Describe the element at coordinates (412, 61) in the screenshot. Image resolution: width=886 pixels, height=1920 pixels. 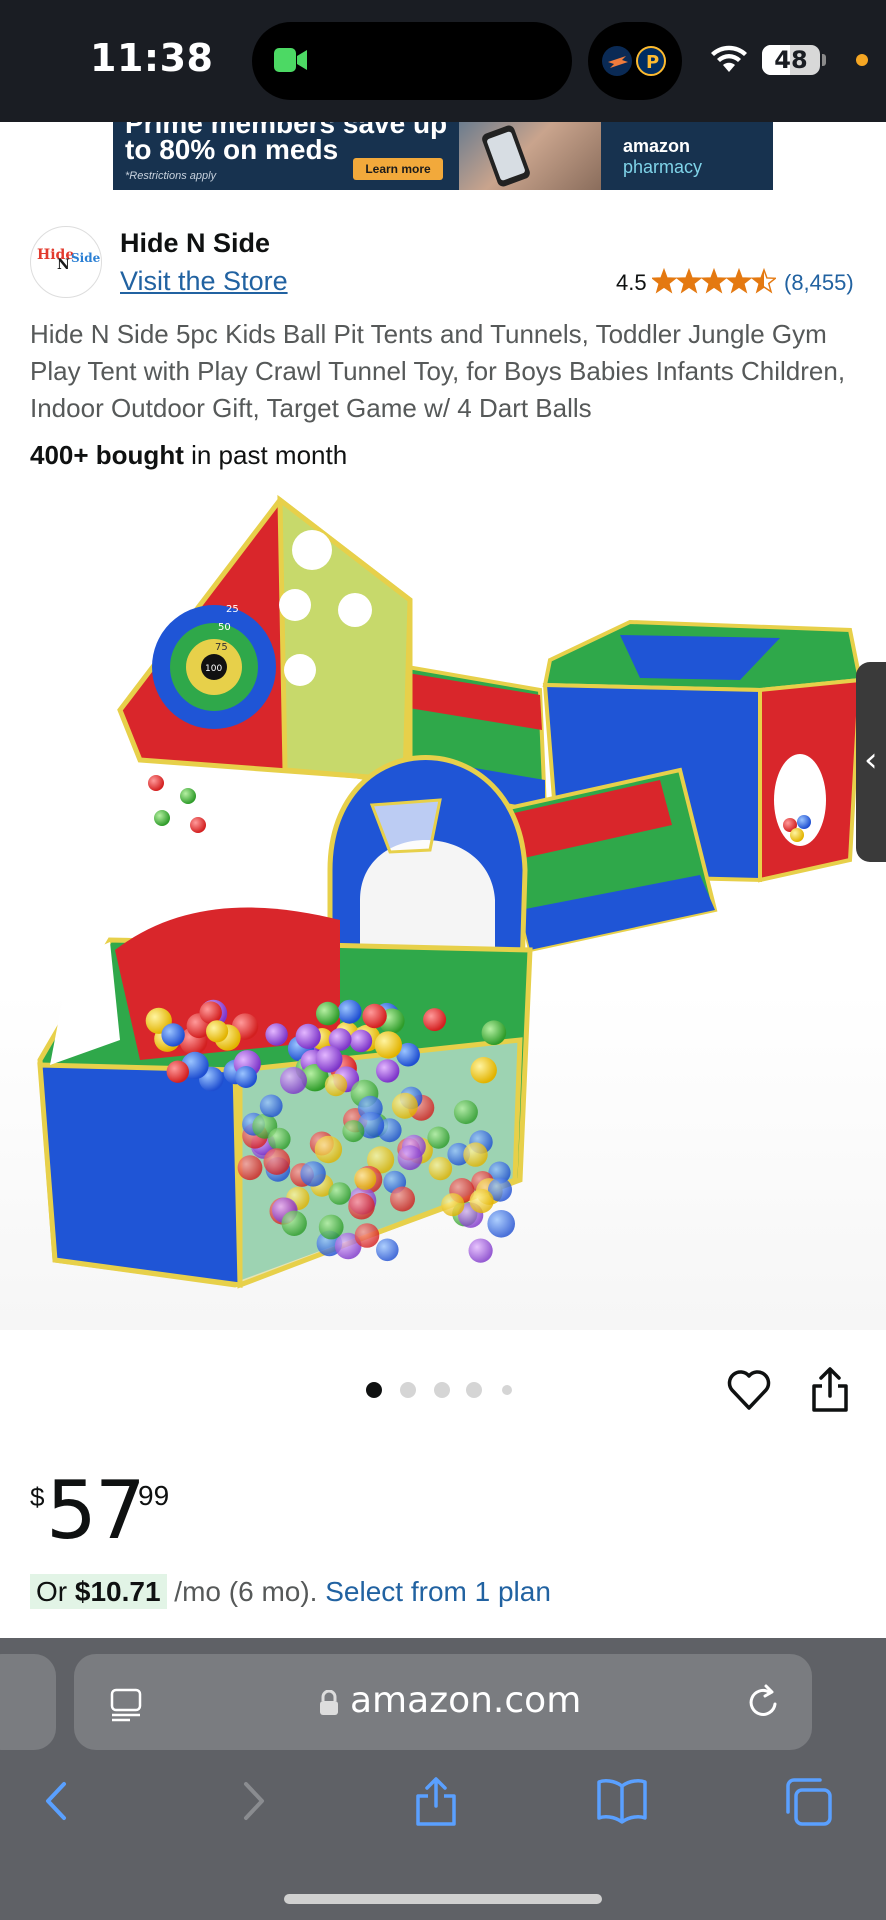
I see `dynamic-island` at that location.